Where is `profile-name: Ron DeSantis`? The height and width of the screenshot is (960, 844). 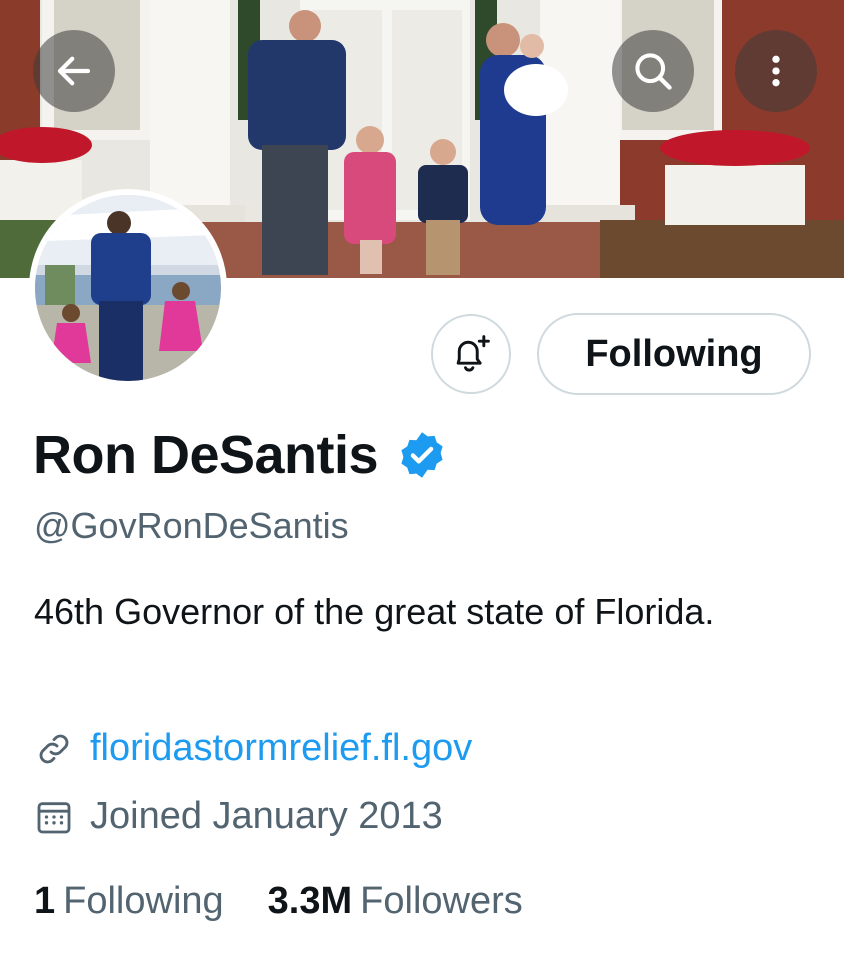 profile-name: Ron DeSantis is located at coordinates (206, 455).